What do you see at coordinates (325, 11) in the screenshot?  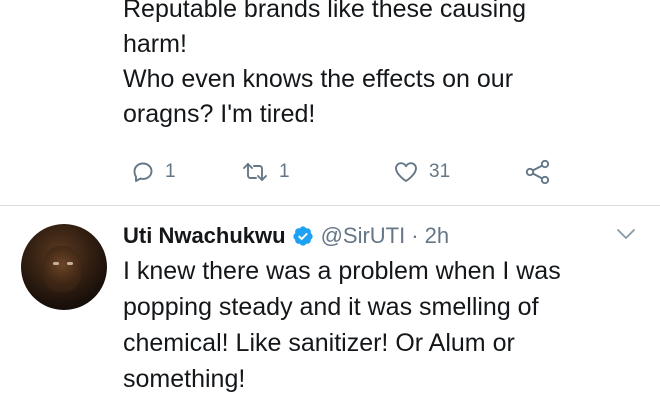 I see `tweet-text-line: Reputable brands like these causing` at bounding box center [325, 11].